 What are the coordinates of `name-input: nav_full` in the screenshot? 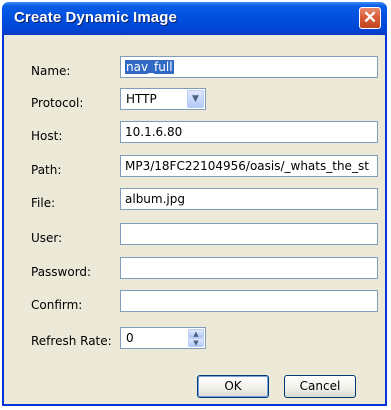 It's located at (249, 67).